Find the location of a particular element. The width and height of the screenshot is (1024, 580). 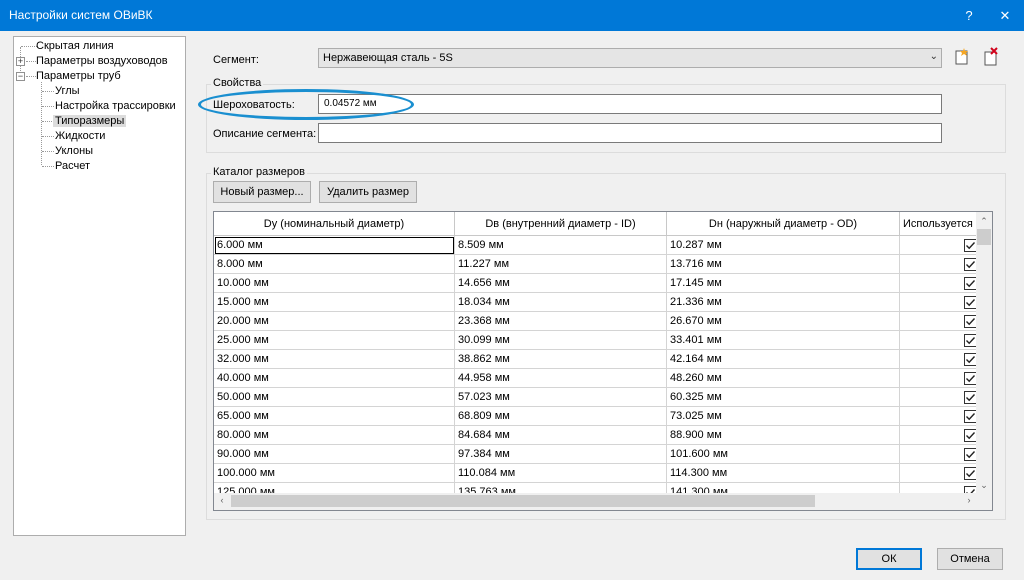

cell-nominal: 15.000 мм is located at coordinates (334, 302).